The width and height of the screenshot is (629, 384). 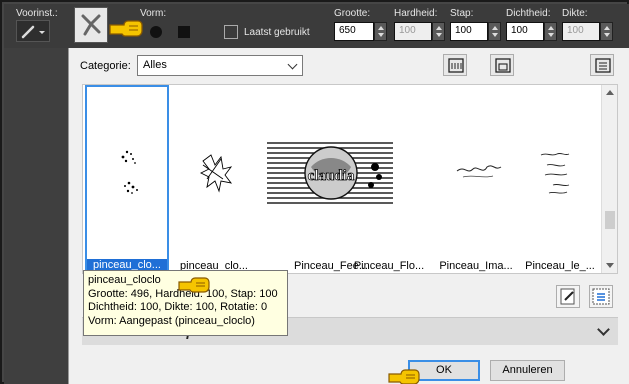 I want to click on density-label: Dichtheid:, so click(x=528, y=13).